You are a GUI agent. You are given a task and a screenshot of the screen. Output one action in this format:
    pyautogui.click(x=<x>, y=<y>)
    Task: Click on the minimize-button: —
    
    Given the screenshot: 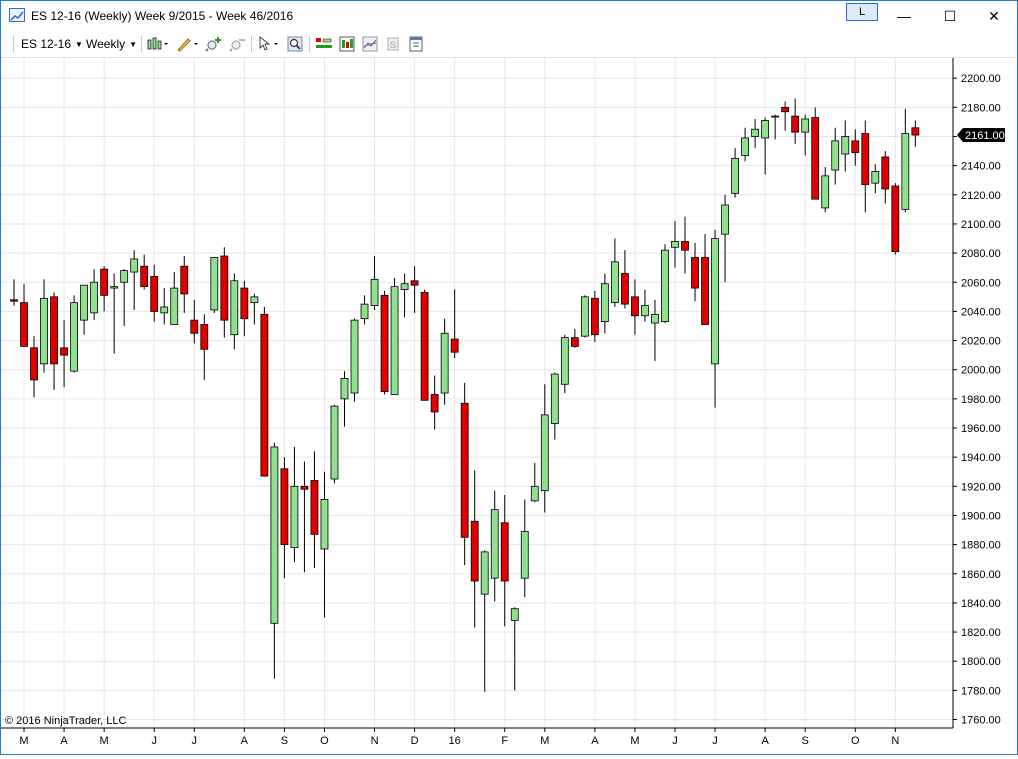 What is the action you would take?
    pyautogui.click(x=904, y=16)
    